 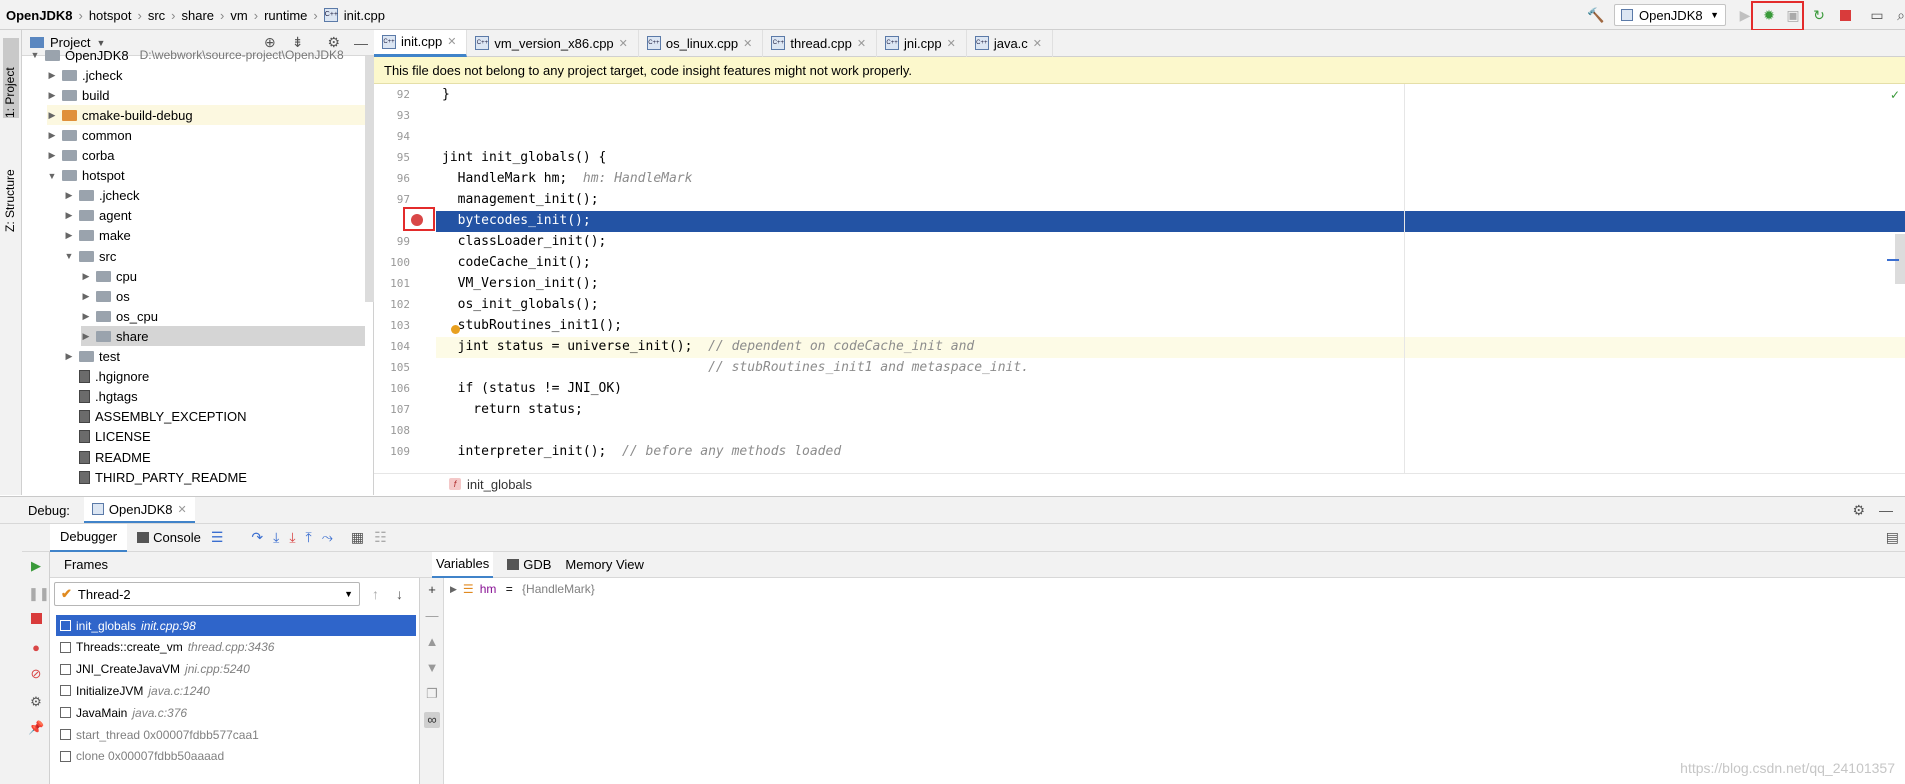 What do you see at coordinates (217, 537) in the screenshot?
I see `menu-icon: ☰` at bounding box center [217, 537].